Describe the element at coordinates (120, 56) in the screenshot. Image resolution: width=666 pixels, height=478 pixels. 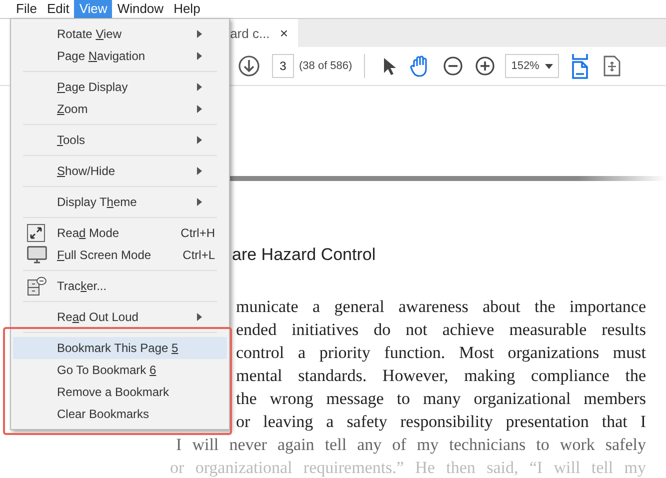
I see `menu-item: Page Navigation` at that location.